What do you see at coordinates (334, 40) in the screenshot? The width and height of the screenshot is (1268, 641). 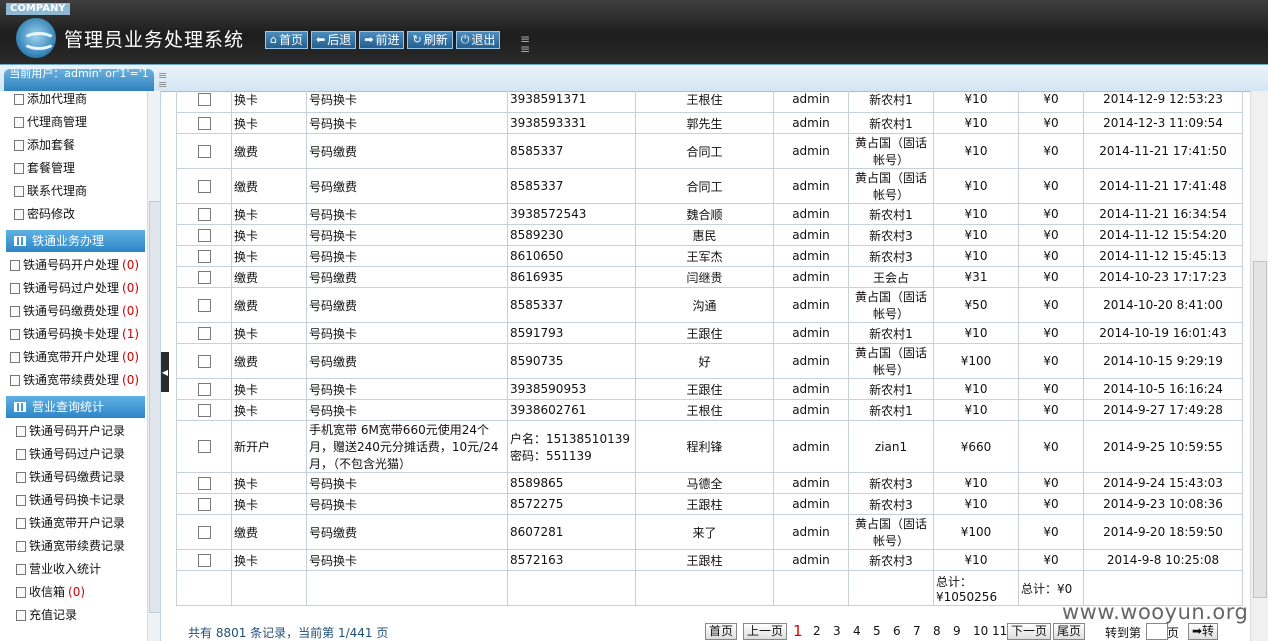 I see `nav-button-1: ⬅ 后退` at bounding box center [334, 40].